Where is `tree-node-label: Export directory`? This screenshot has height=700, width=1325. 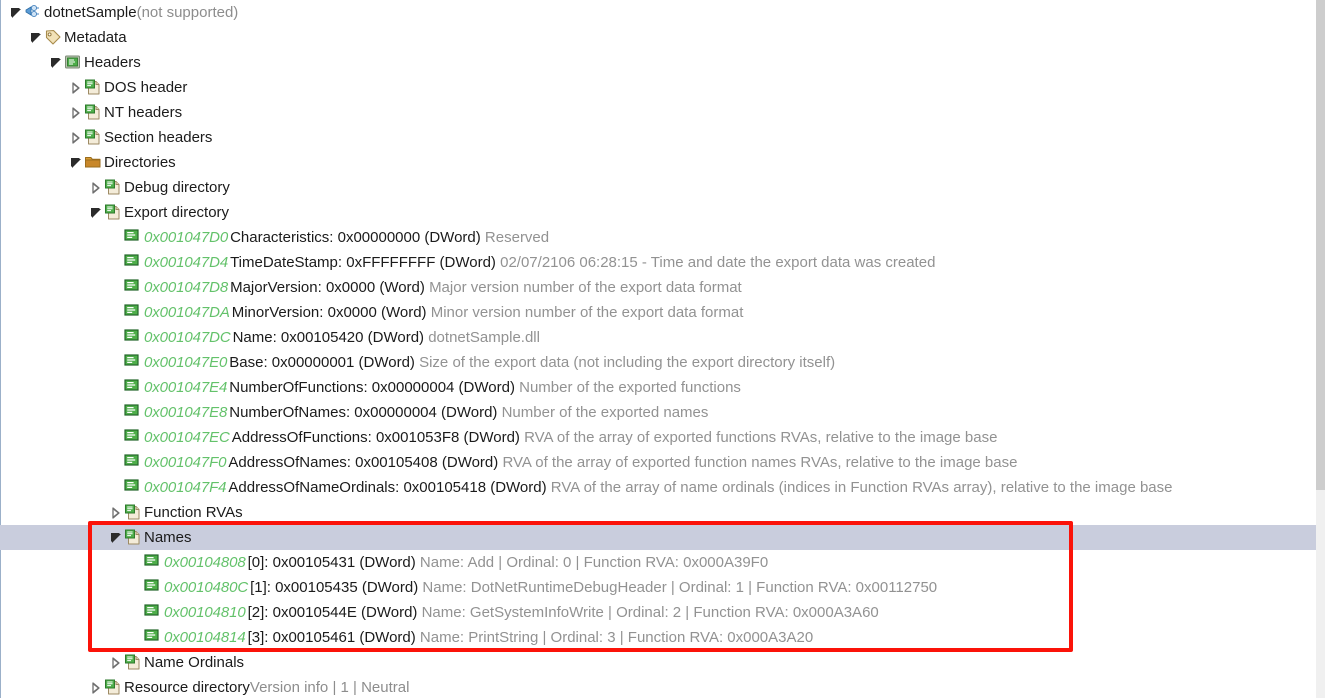 tree-node-label: Export directory is located at coordinates (177, 212).